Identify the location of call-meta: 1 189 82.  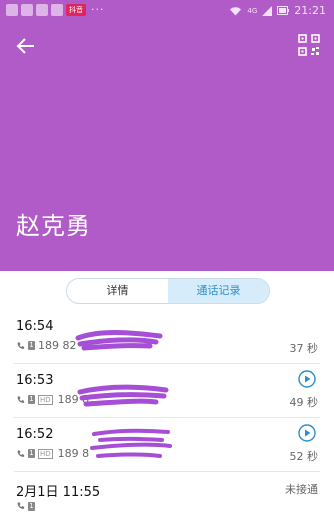
(46, 345).